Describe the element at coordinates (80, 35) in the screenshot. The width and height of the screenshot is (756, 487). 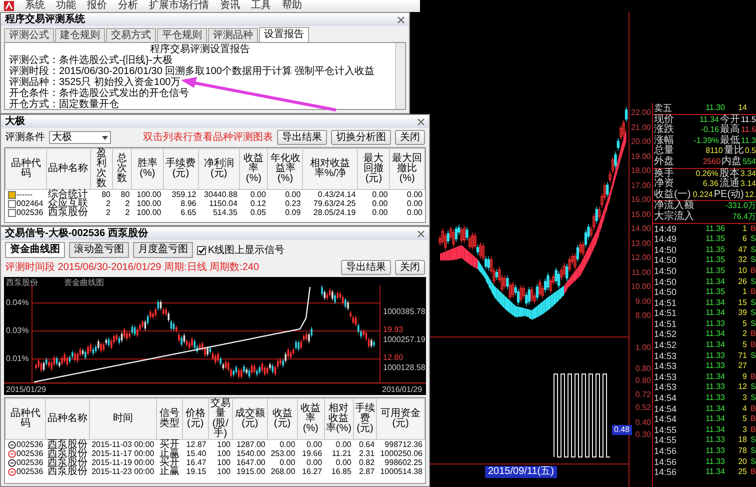
I see `tab: 建仓规则` at that location.